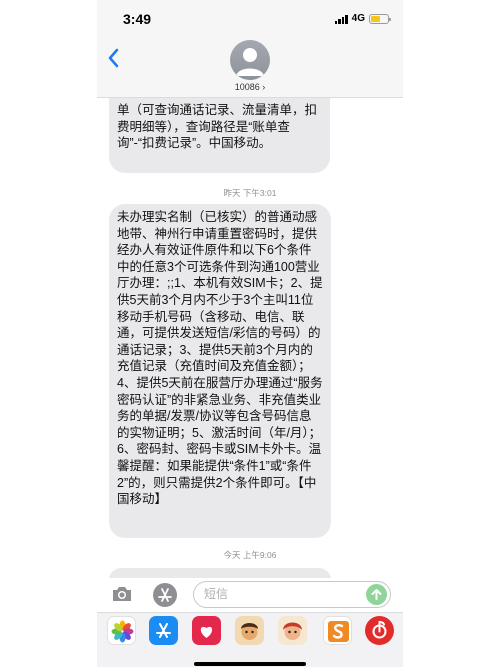 Image resolution: width=500 pixels, height=667 pixels. I want to click on battery-icon, so click(380, 18).